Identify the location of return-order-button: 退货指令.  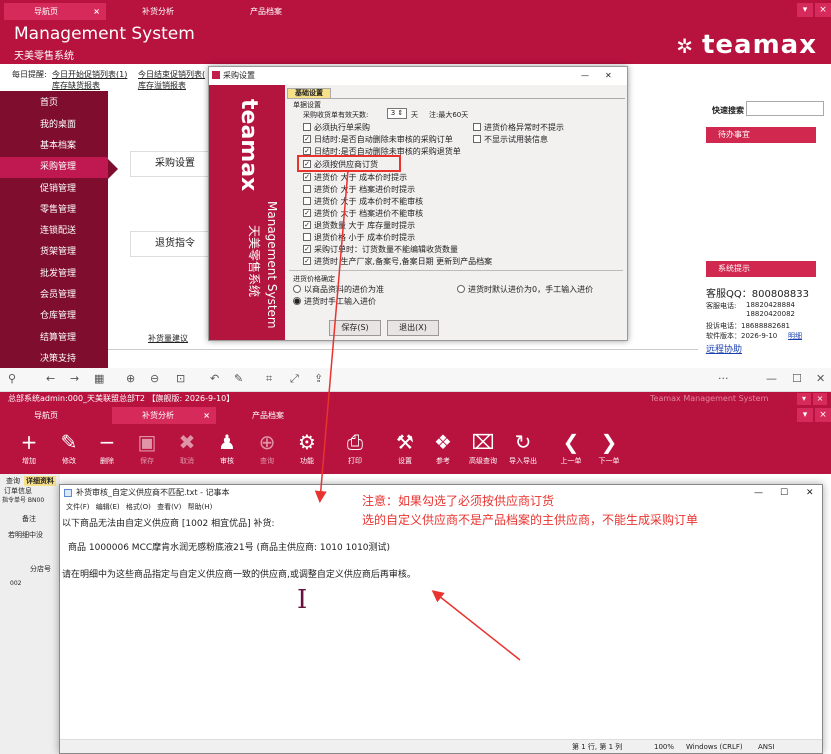
(175, 244).